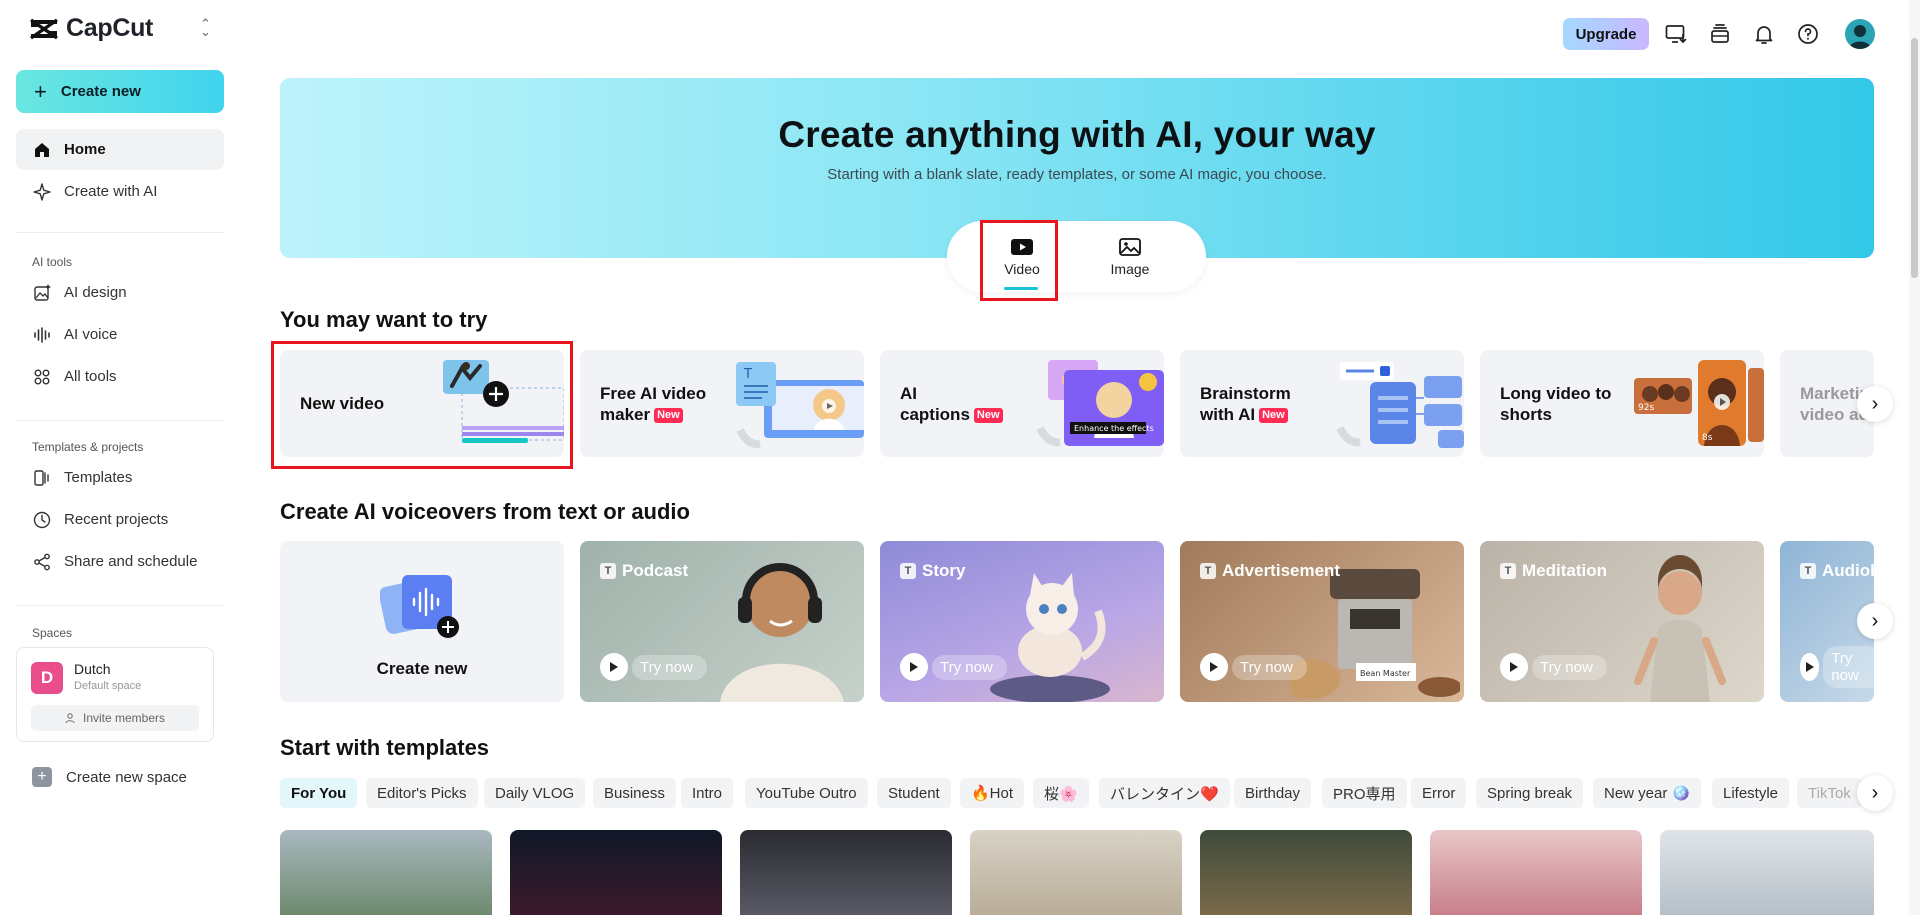 The height and width of the screenshot is (915, 1920). What do you see at coordinates (1322, 403) in the screenshot?
I see `try-card-brainstorm-with-ai: Brainstorm with AI New` at bounding box center [1322, 403].